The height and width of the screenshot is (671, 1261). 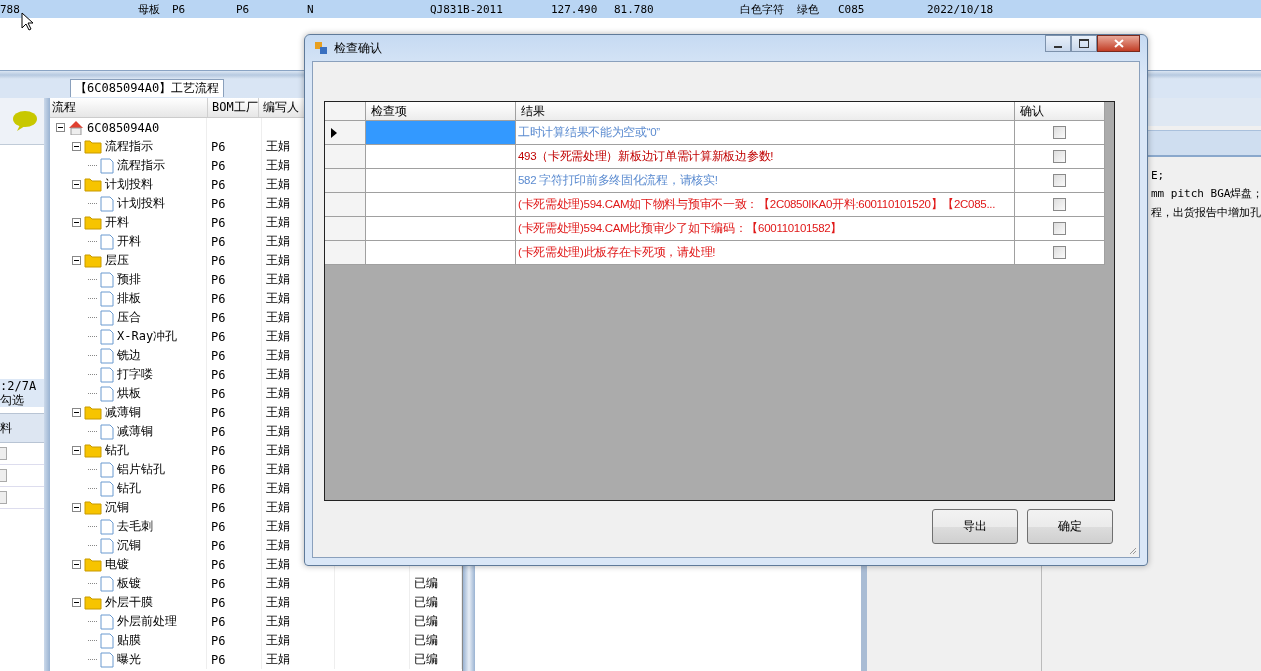 I want to click on table-cell-text: P6, so click(x=243, y=9).